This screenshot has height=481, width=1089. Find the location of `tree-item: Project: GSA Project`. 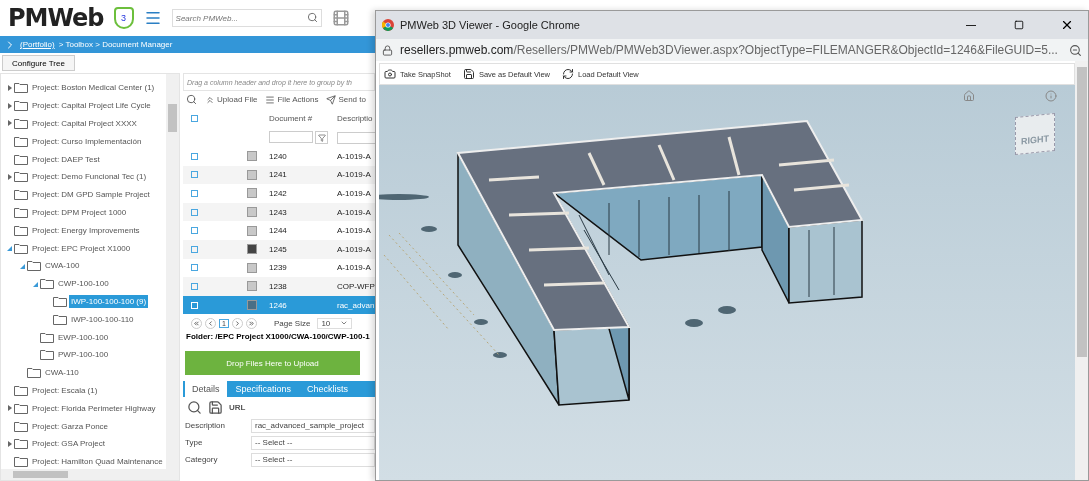

tree-item: Project: GSA Project is located at coordinates (68, 444).